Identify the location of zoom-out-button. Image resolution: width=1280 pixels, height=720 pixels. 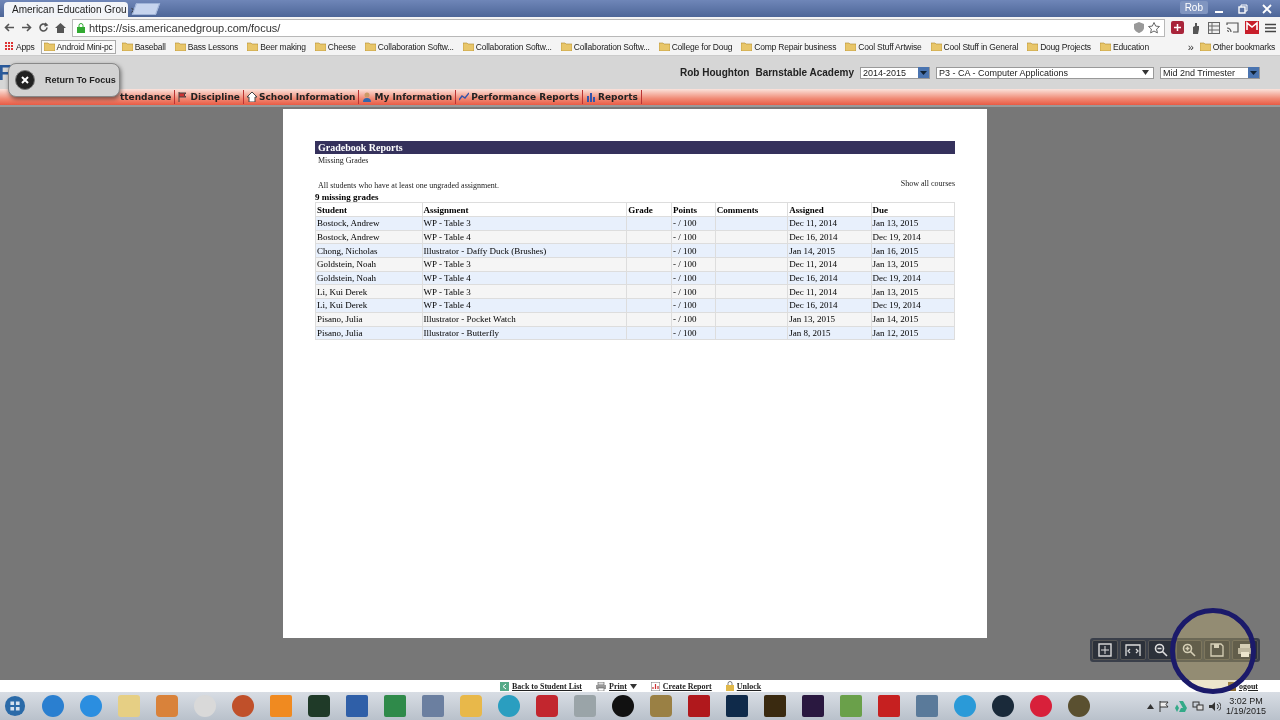
(1161, 650).